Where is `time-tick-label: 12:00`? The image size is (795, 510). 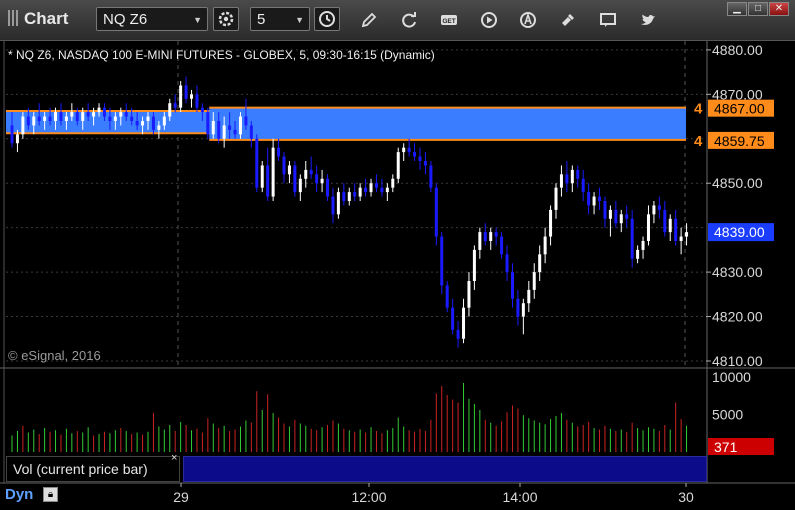
time-tick-label: 12:00 is located at coordinates (368, 497).